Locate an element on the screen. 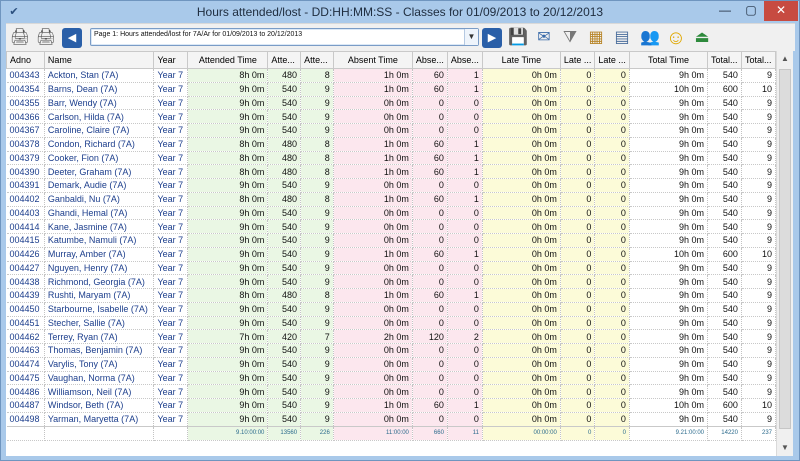 The height and width of the screenshot is (461, 800). print-setup-icon: 🖨 is located at coordinates (46, 38).